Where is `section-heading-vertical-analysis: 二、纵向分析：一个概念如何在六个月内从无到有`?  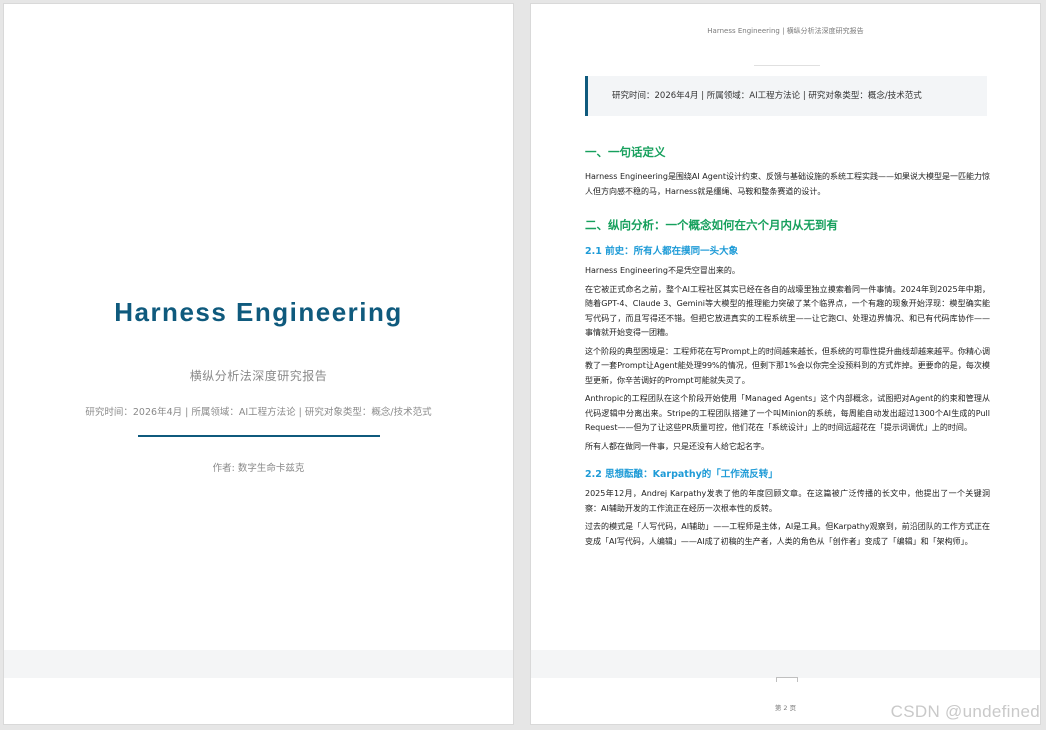 section-heading-vertical-analysis: 二、纵向分析：一个概念如何在六个月内从无到有 is located at coordinates (711, 225).